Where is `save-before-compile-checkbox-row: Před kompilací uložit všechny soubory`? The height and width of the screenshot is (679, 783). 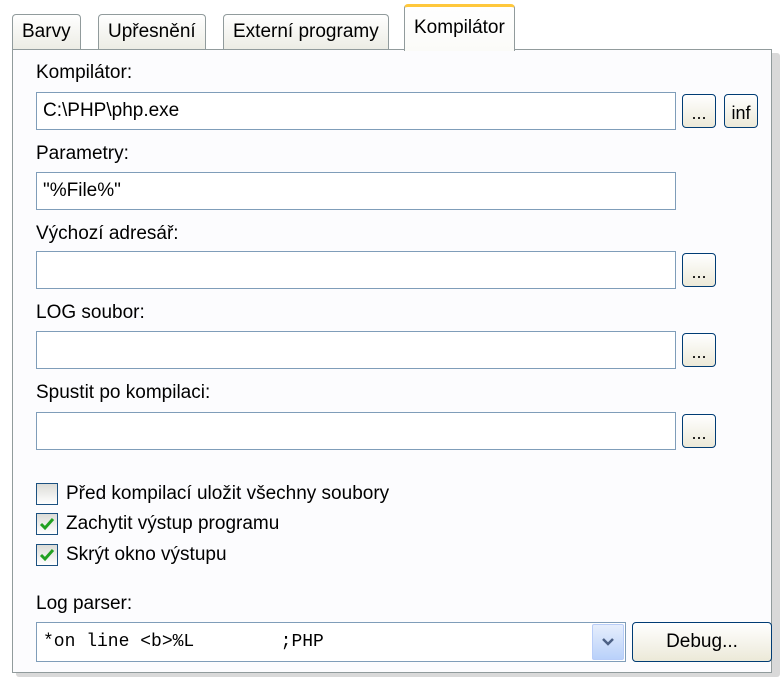 save-before-compile-checkbox-row: Před kompilací uložit všechny soubory is located at coordinates (212, 494).